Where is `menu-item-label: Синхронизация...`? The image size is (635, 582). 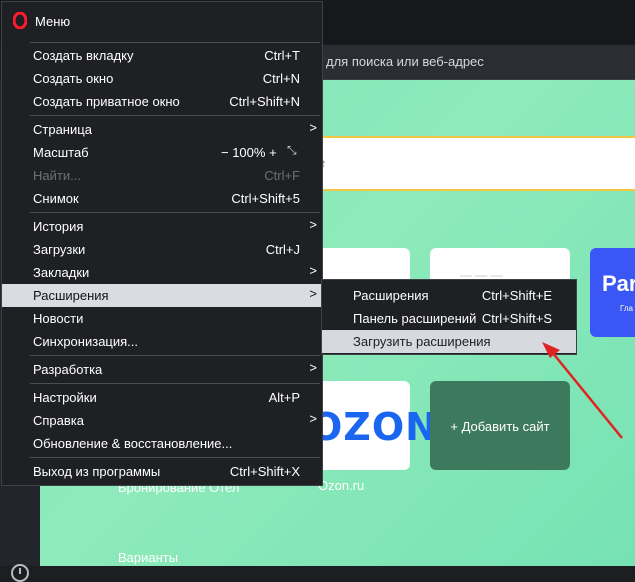 menu-item-label: Синхронизация... is located at coordinates (86, 341).